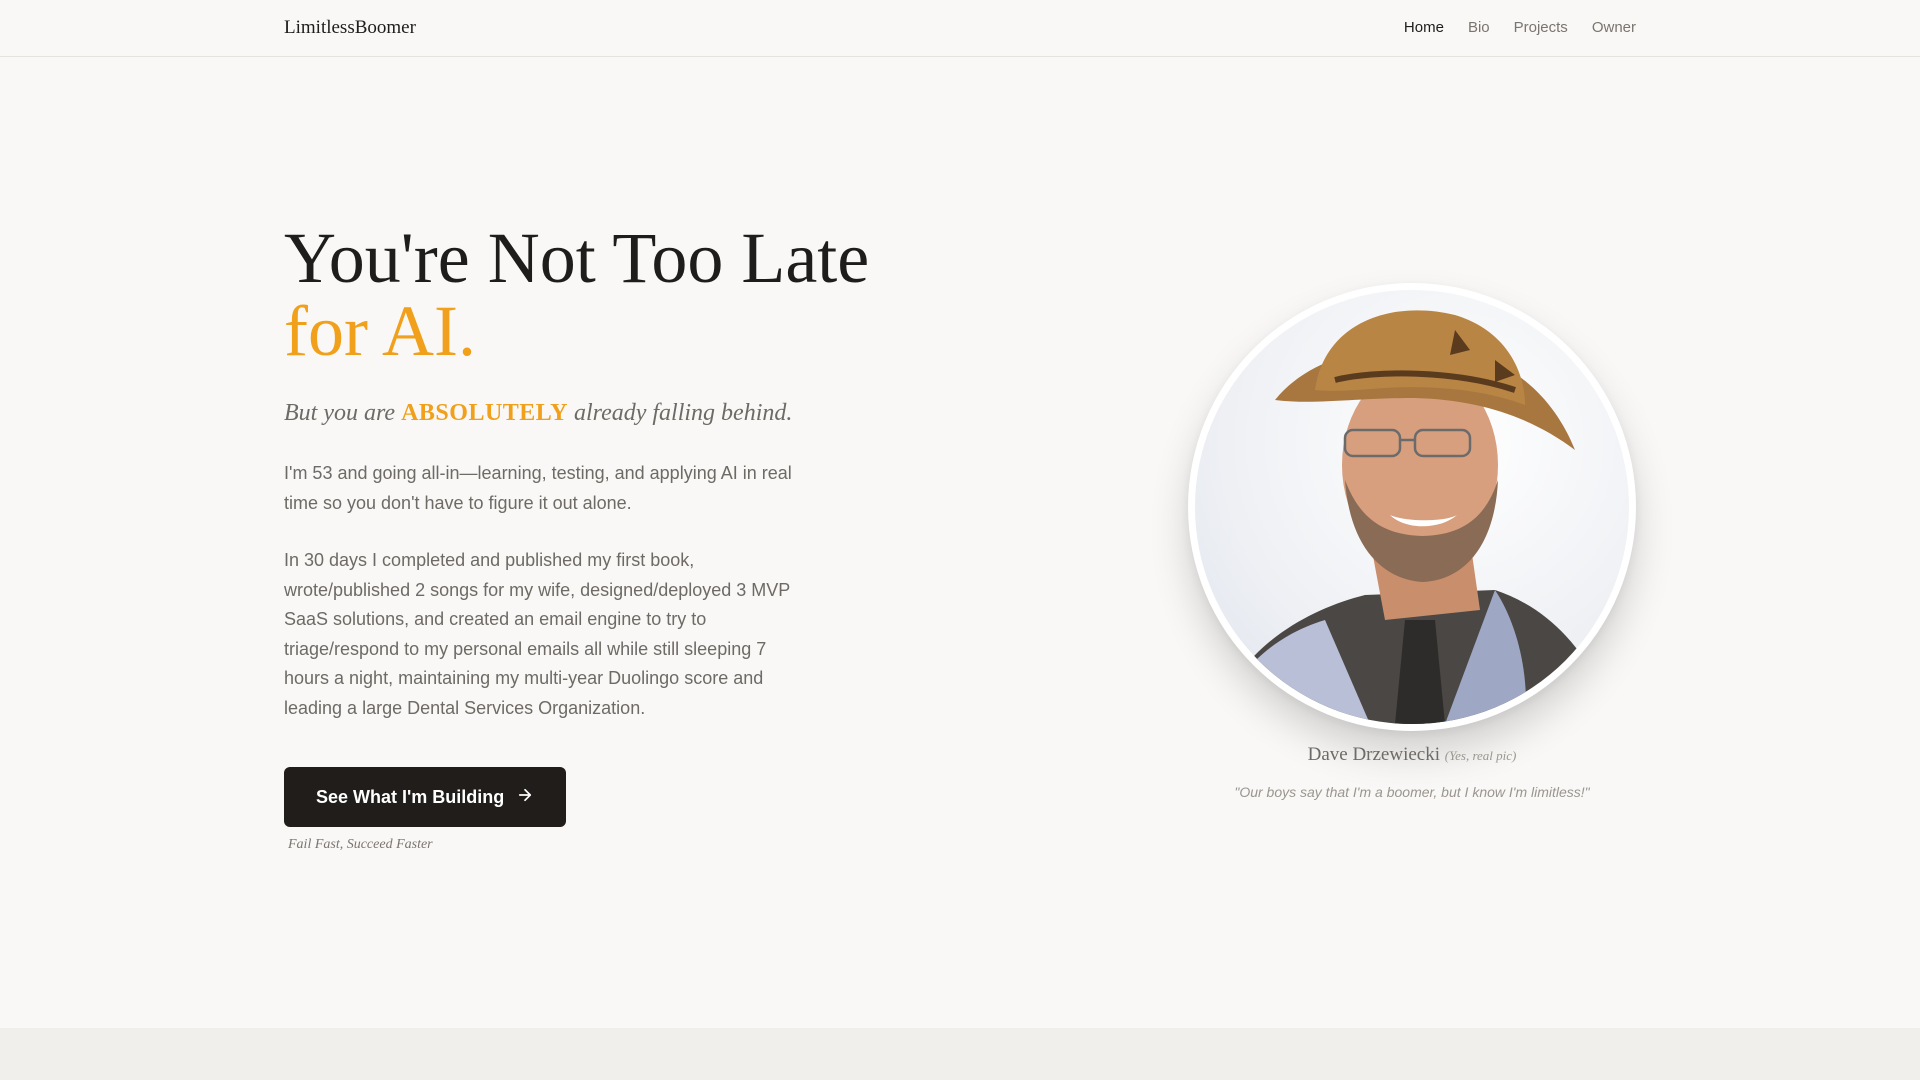 Image resolution: width=1920 pixels, height=1080 pixels. I want to click on headline-line-1: You're Not Too Late, so click(577, 258).